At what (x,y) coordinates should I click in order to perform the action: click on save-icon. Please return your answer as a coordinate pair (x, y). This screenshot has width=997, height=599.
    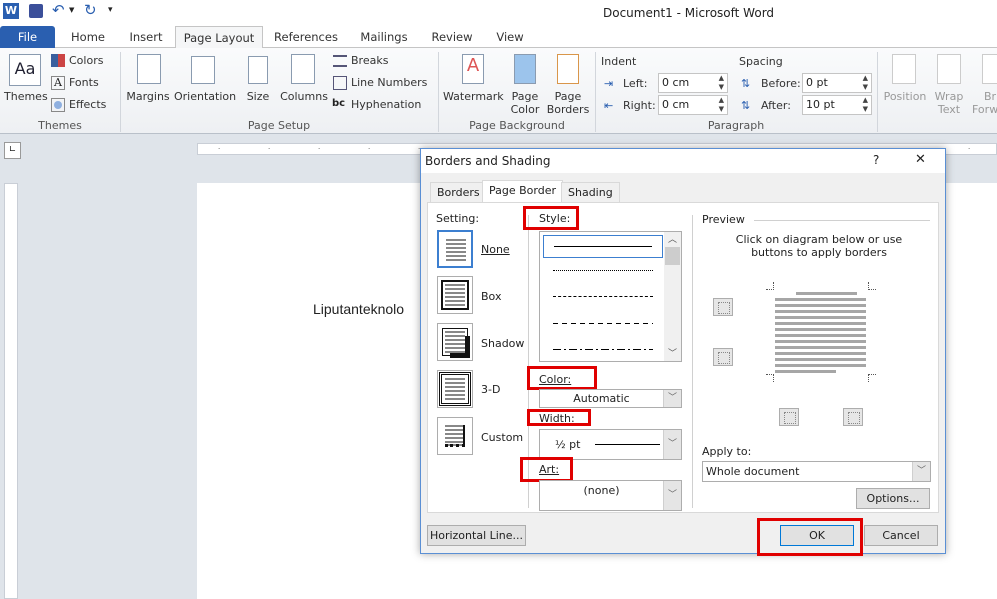
    Looking at the image, I should click on (36, 11).